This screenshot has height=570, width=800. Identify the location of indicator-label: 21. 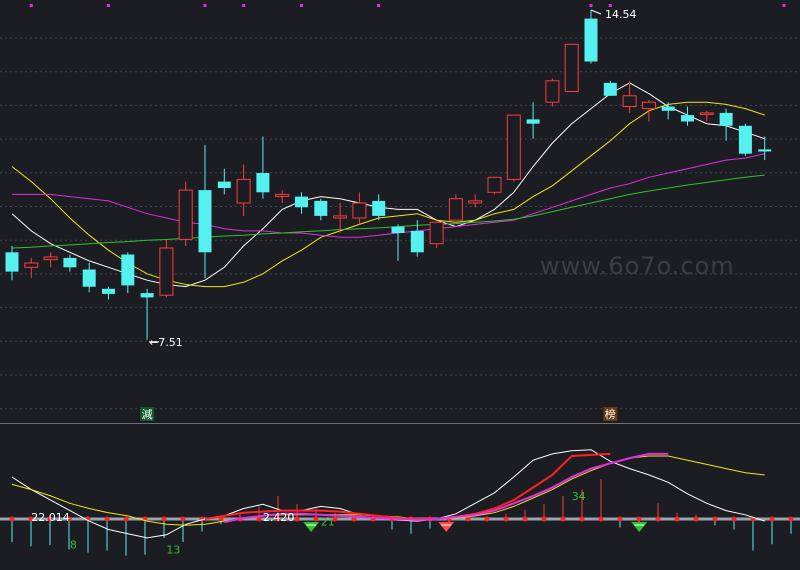
(328, 521).